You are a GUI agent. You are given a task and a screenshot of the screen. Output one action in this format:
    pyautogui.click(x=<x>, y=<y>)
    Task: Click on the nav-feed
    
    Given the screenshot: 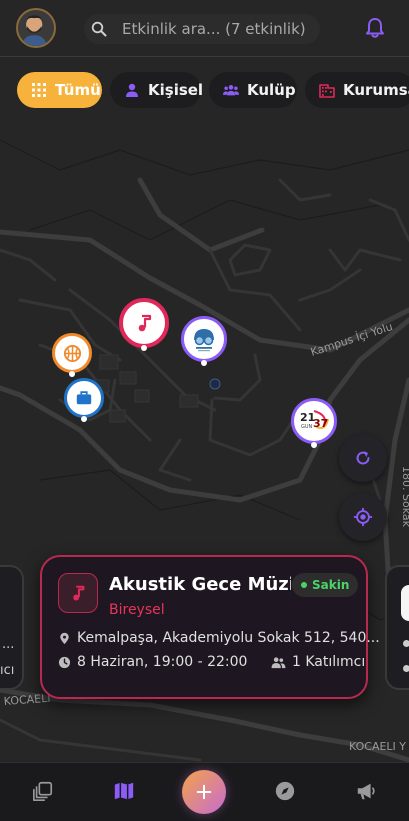 What is the action you would take?
    pyautogui.click(x=43, y=791)
    